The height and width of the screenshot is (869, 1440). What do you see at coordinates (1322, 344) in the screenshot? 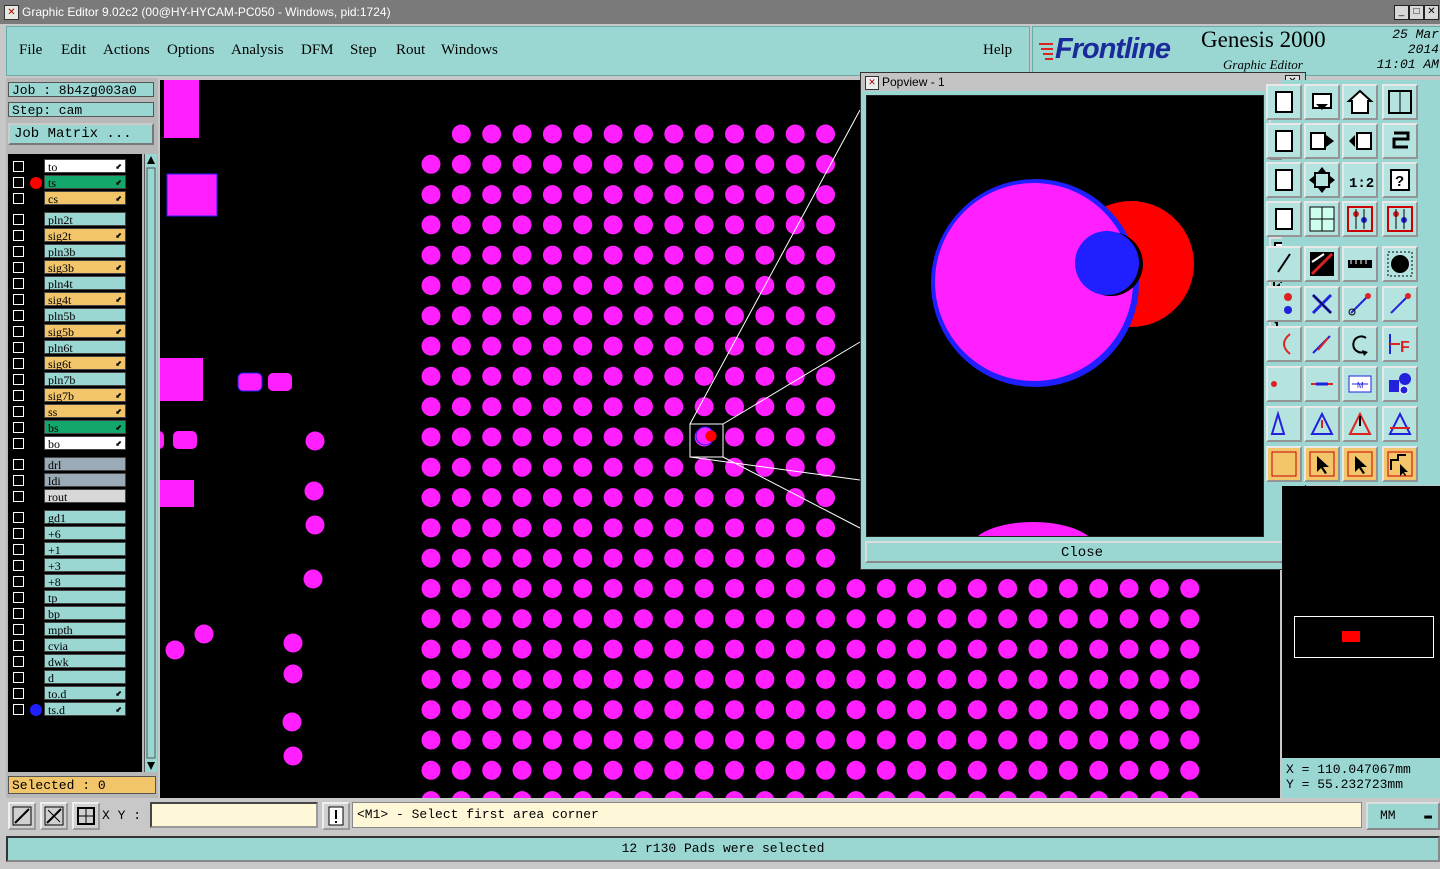
I see `line-tool-icon` at bounding box center [1322, 344].